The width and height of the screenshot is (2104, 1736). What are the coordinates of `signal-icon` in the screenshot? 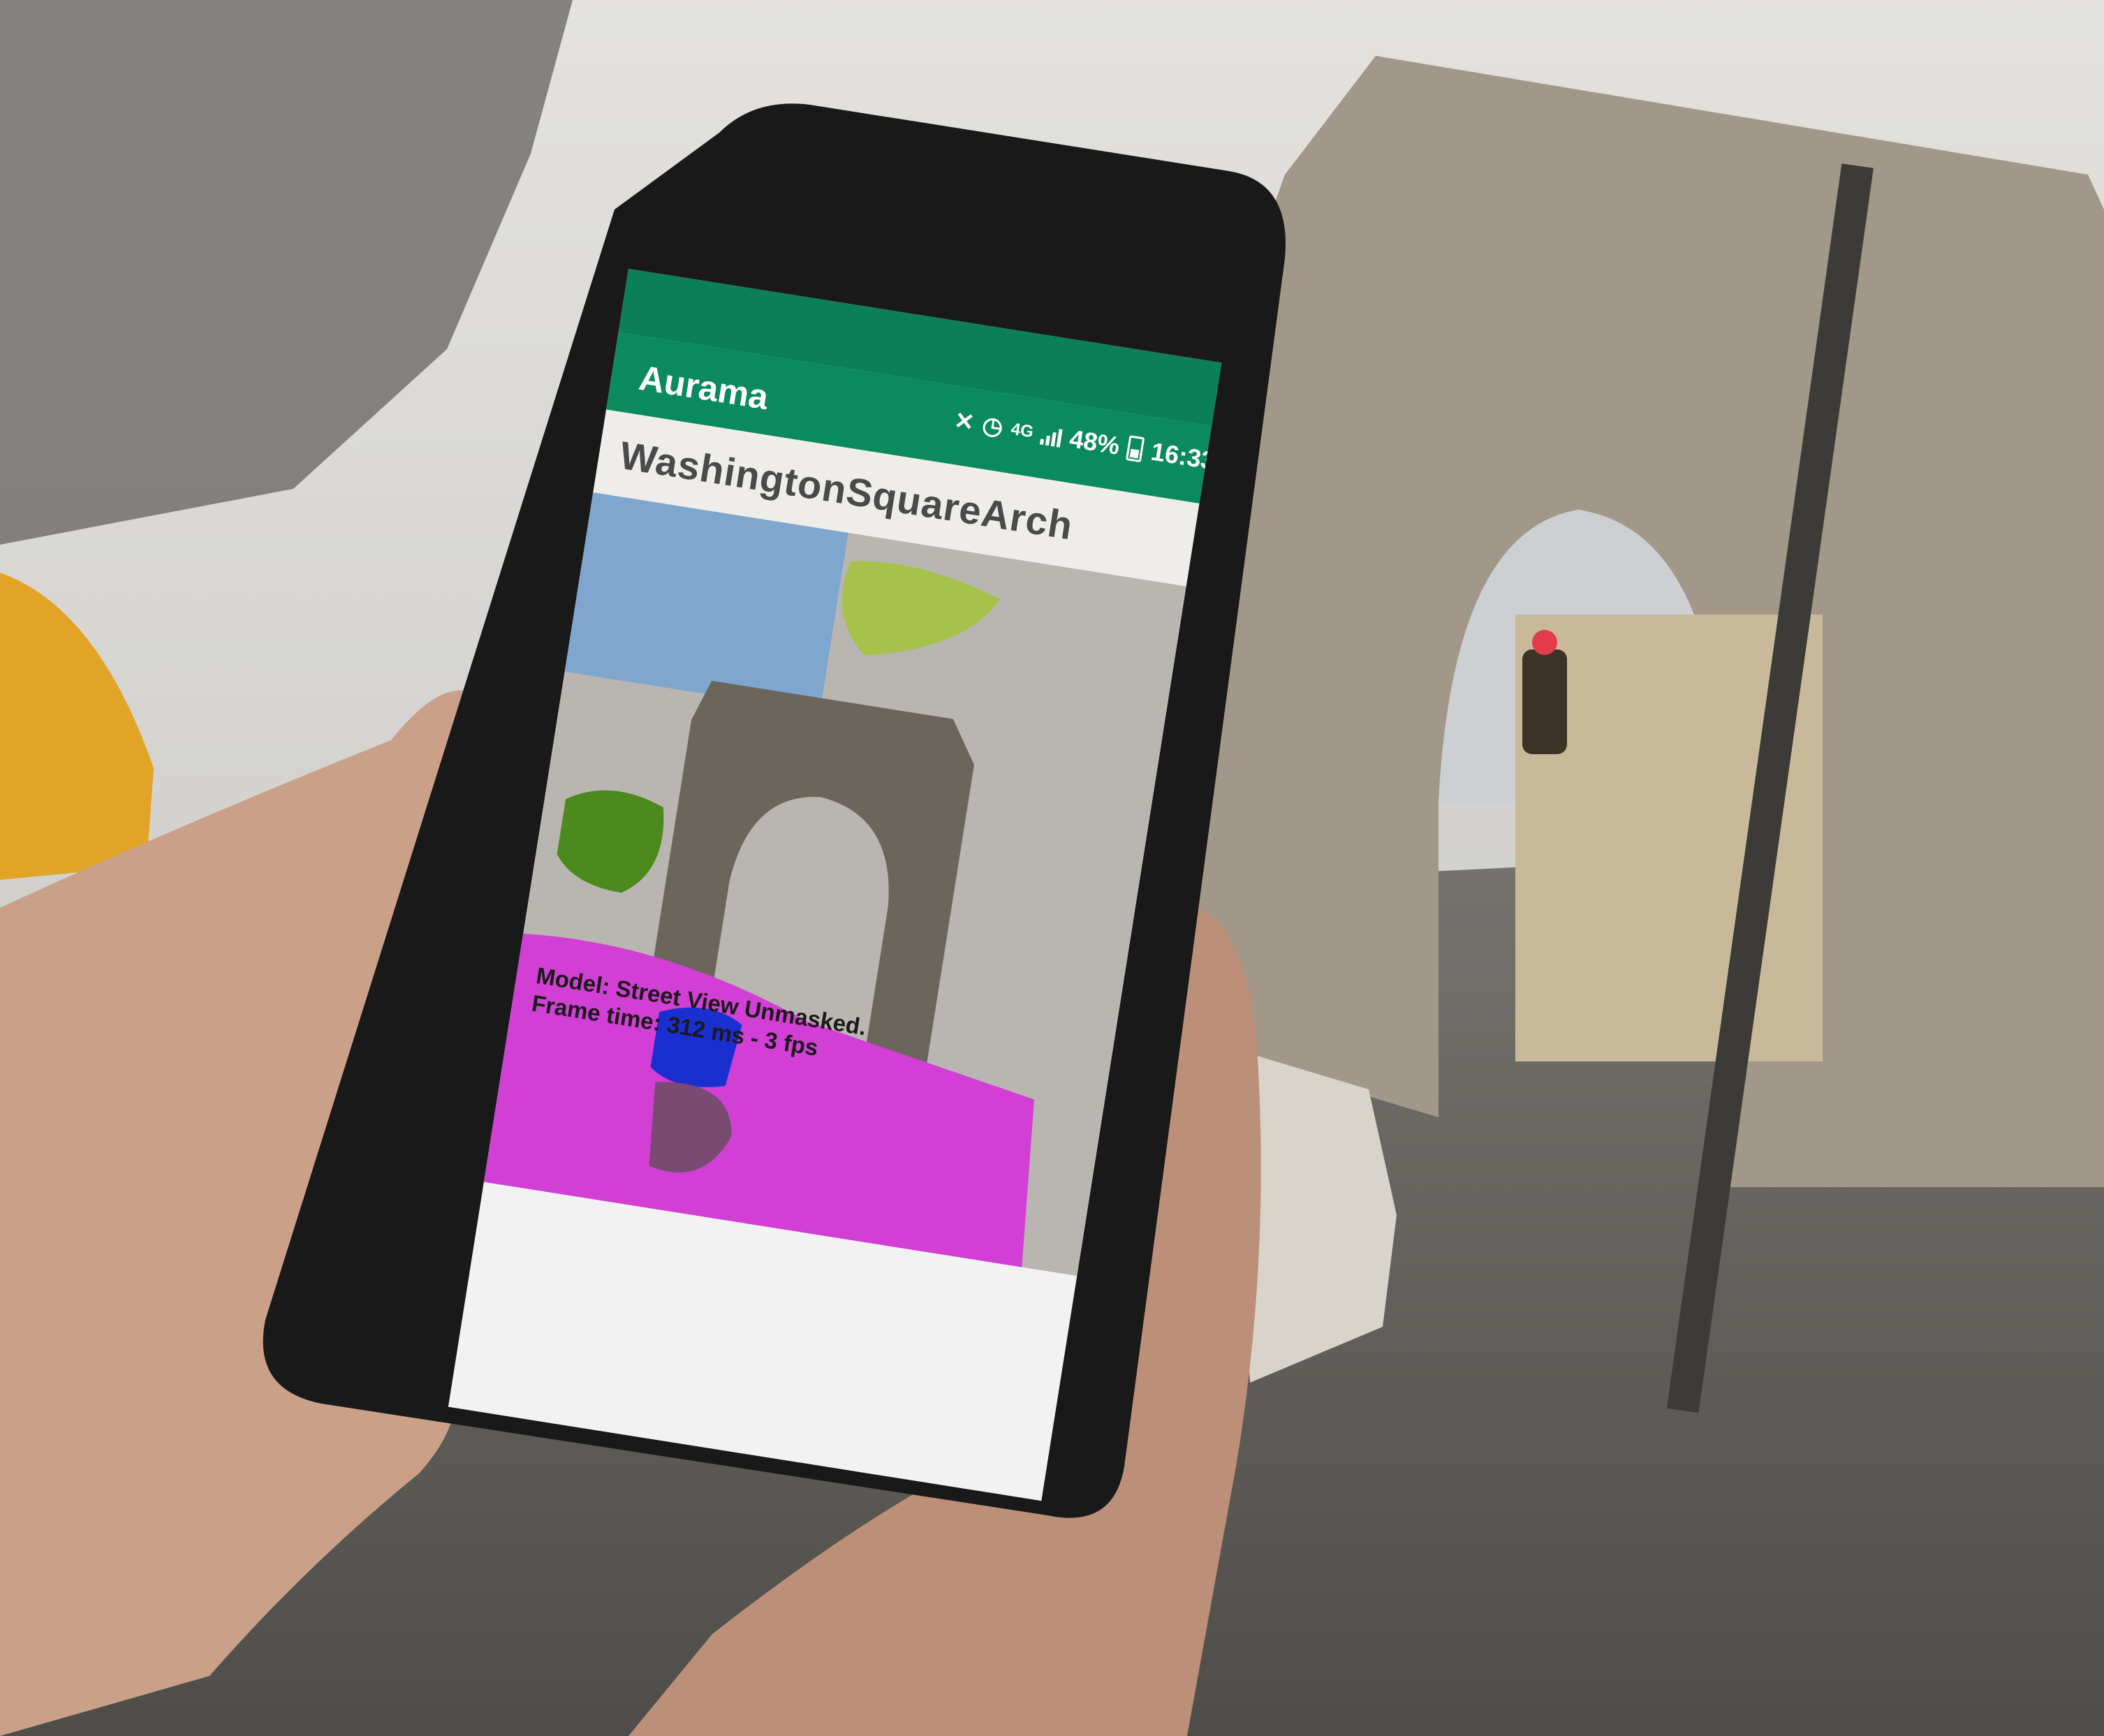 It's located at (1051, 436).